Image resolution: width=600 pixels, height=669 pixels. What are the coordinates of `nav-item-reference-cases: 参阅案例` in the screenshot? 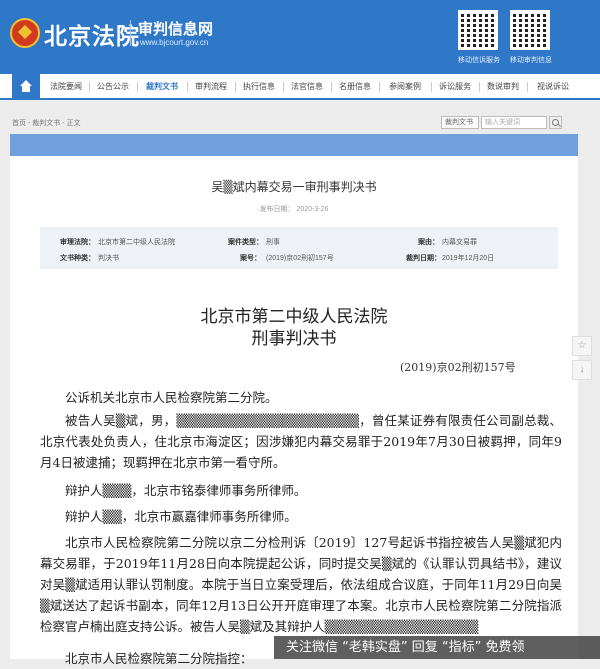 It's located at (405, 87).